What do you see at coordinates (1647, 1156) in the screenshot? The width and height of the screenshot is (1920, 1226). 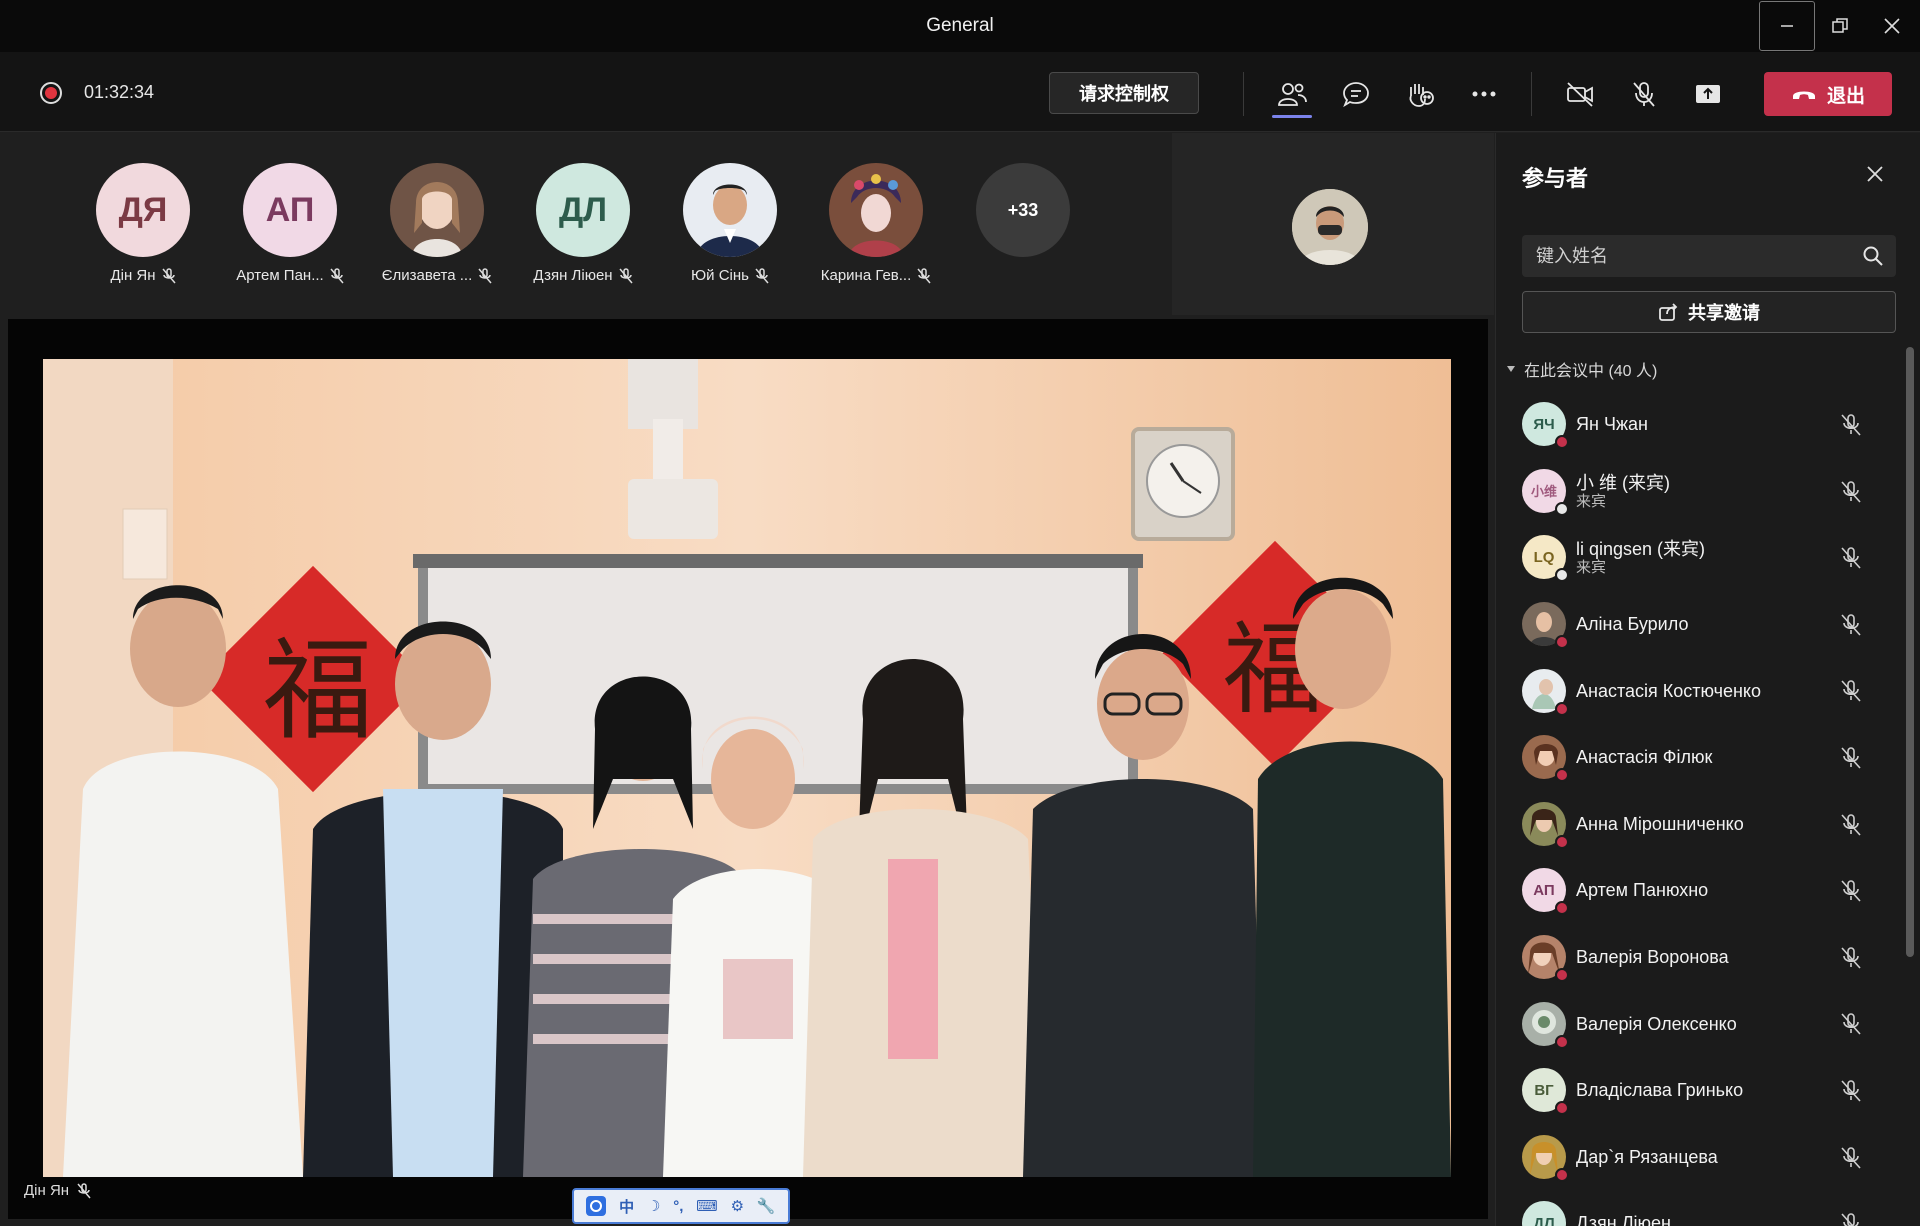 I see `participant-name: Дар`я Рязанцева` at bounding box center [1647, 1156].